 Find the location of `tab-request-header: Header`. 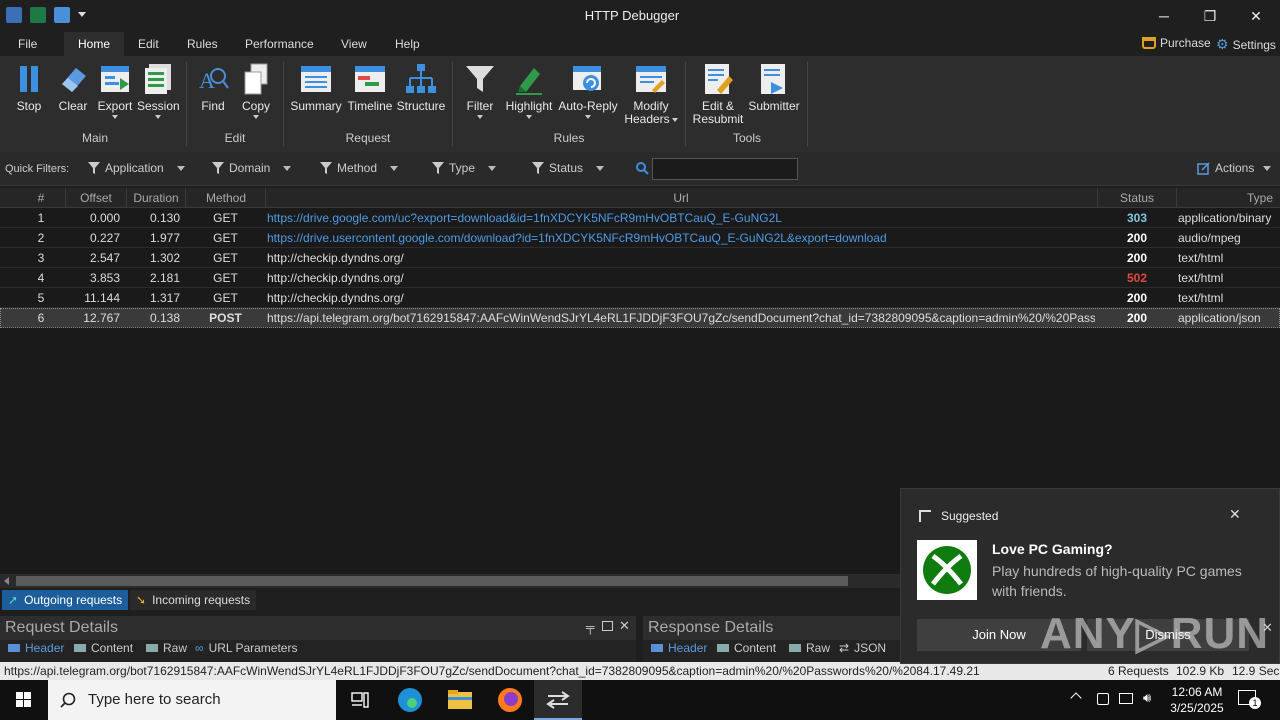

tab-request-header: Header is located at coordinates (36, 648).